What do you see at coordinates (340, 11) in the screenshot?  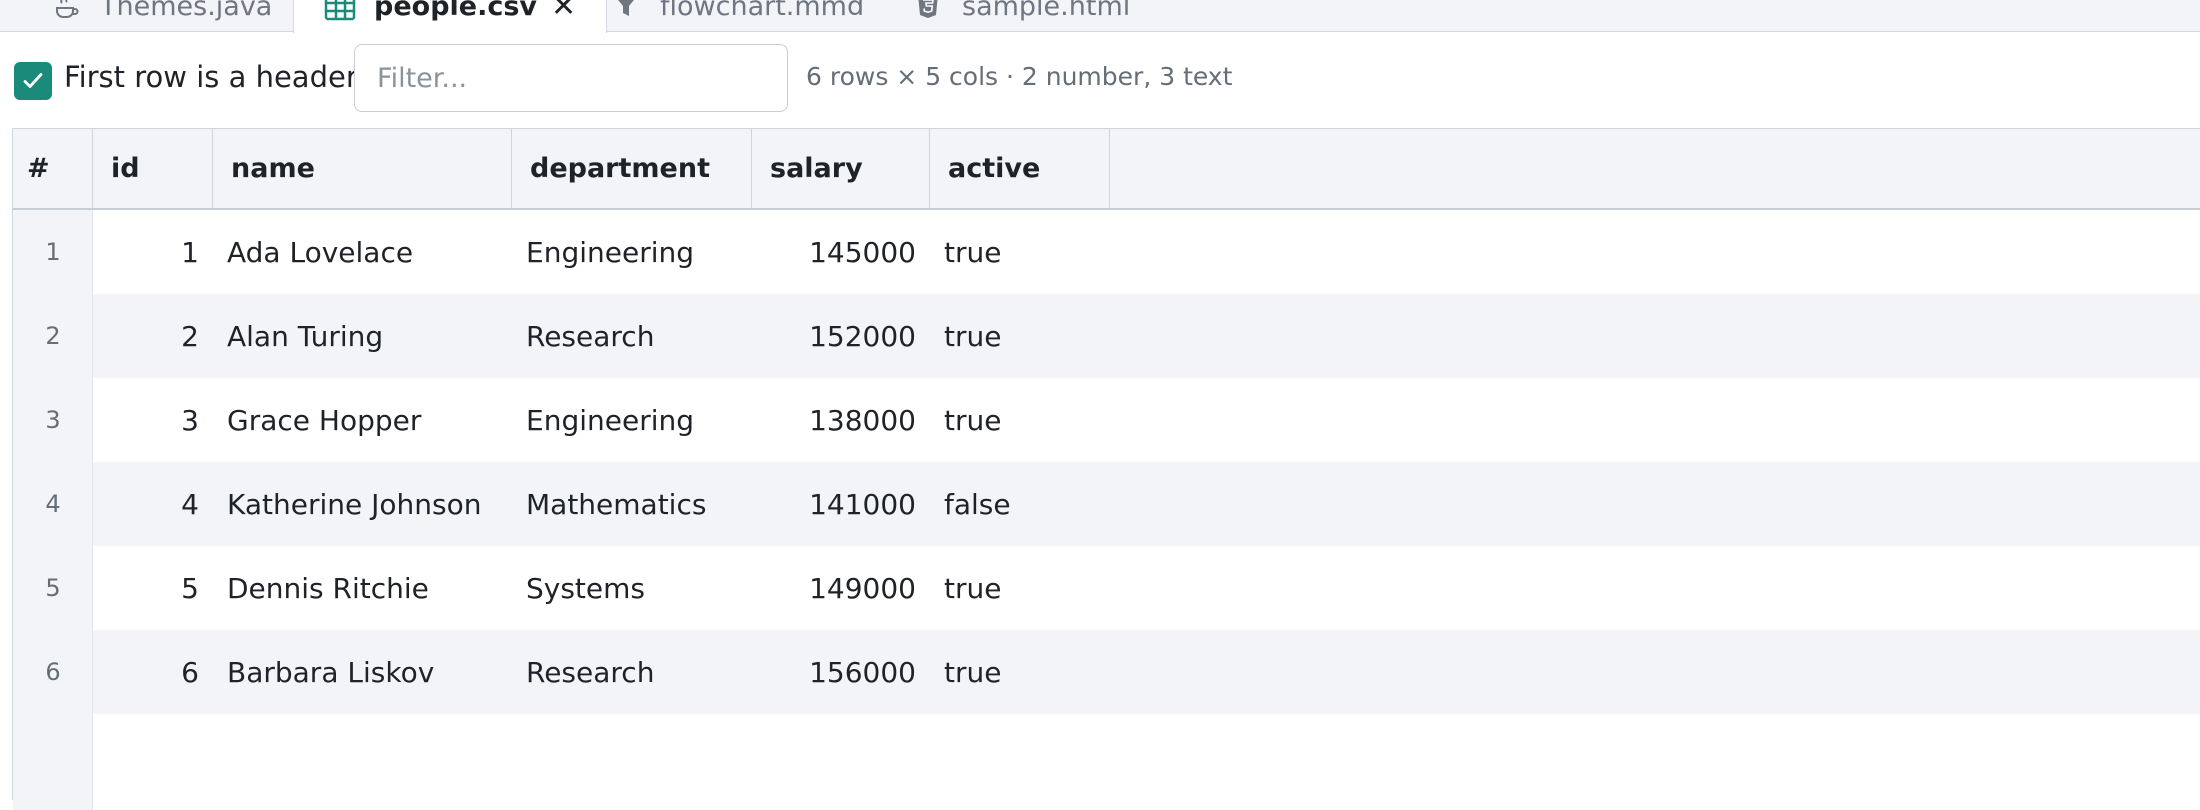 I see `table-icon` at bounding box center [340, 11].